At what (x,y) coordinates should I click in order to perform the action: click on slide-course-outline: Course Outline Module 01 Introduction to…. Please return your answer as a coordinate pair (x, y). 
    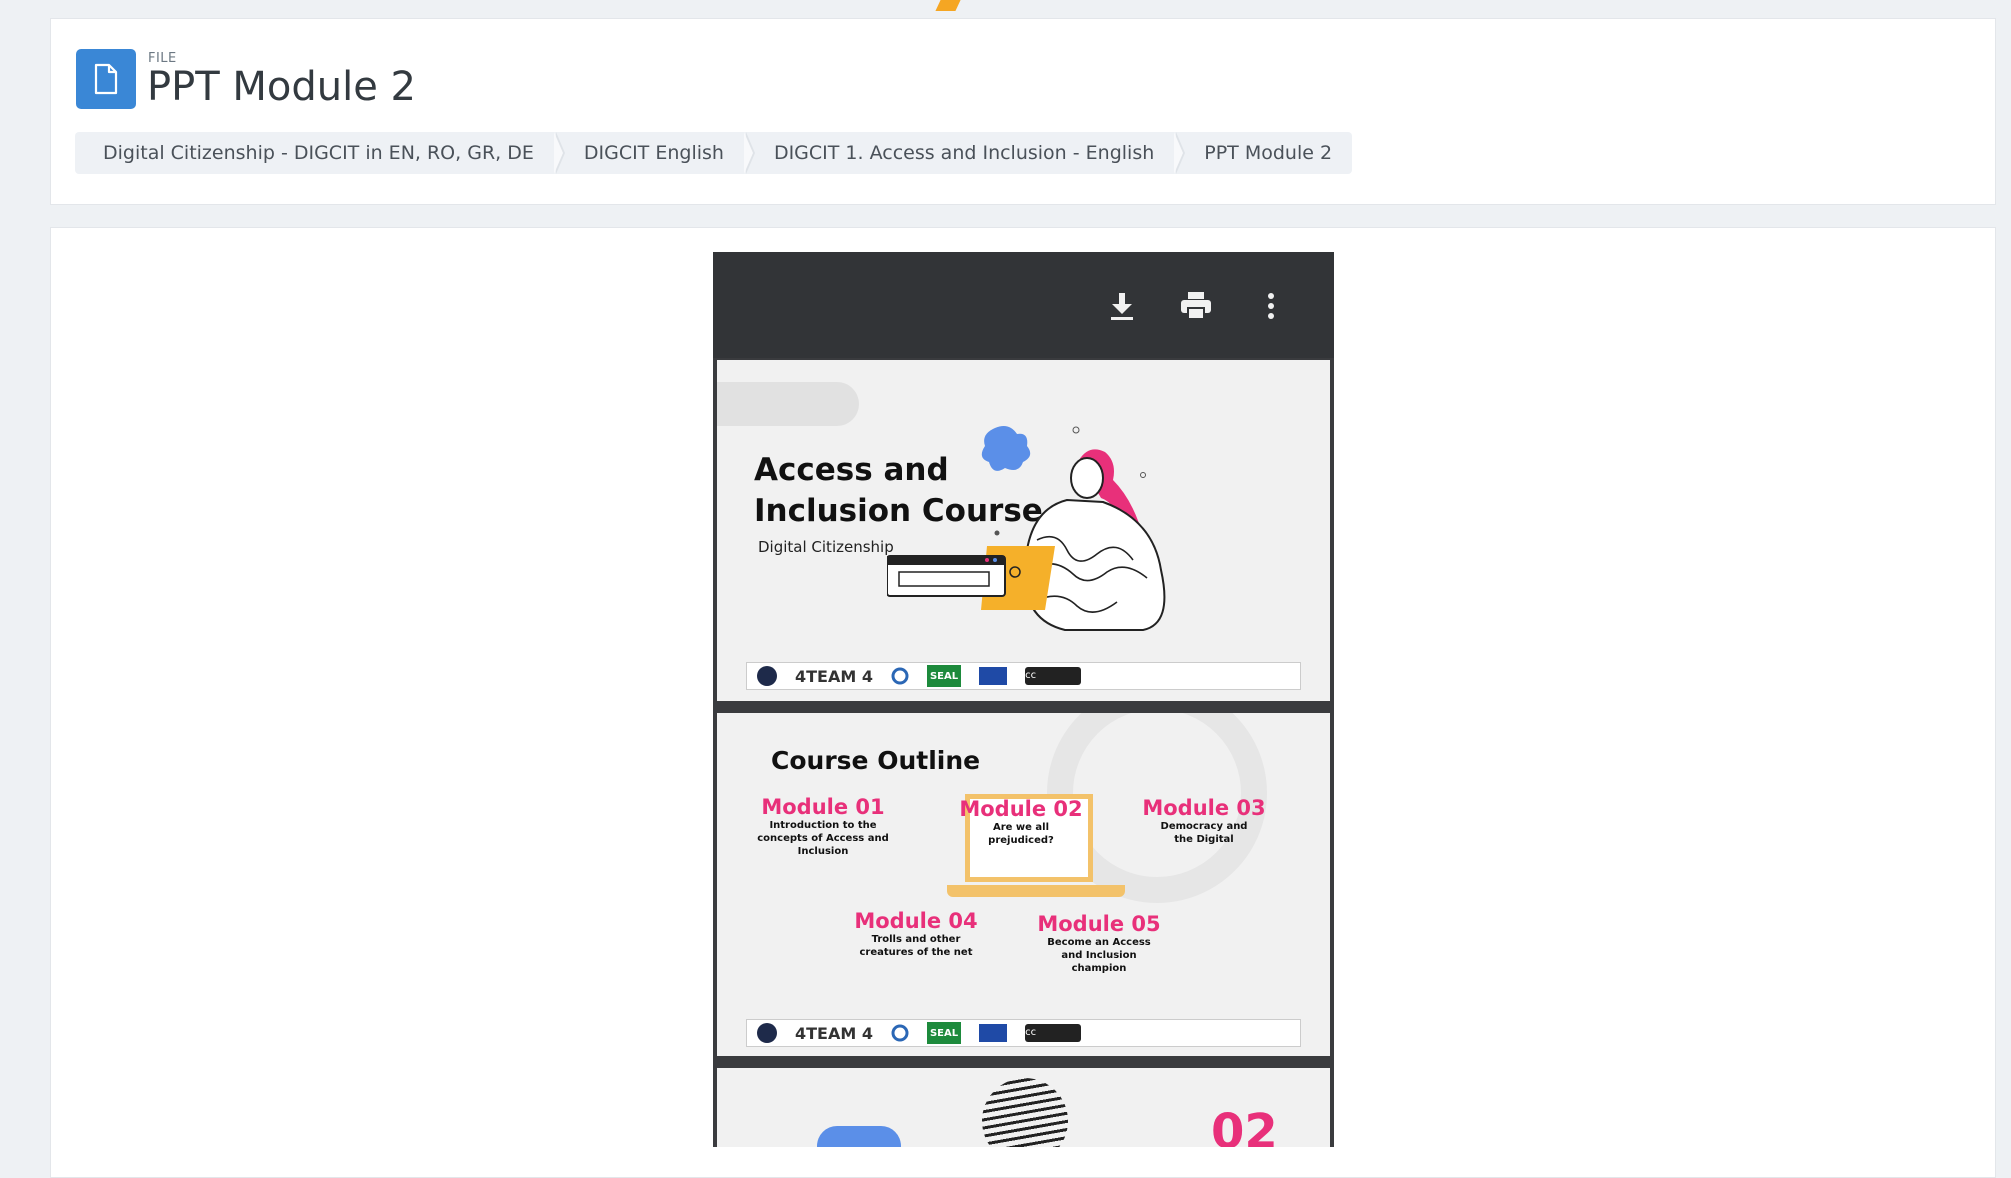
    Looking at the image, I should click on (1023, 884).